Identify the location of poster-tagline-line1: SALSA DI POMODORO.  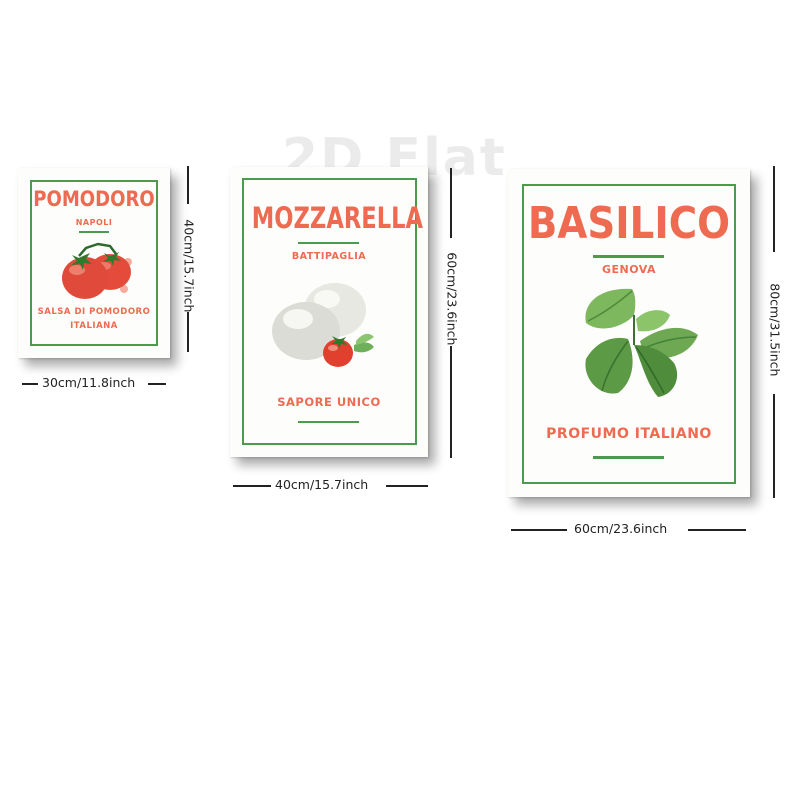
(94, 312).